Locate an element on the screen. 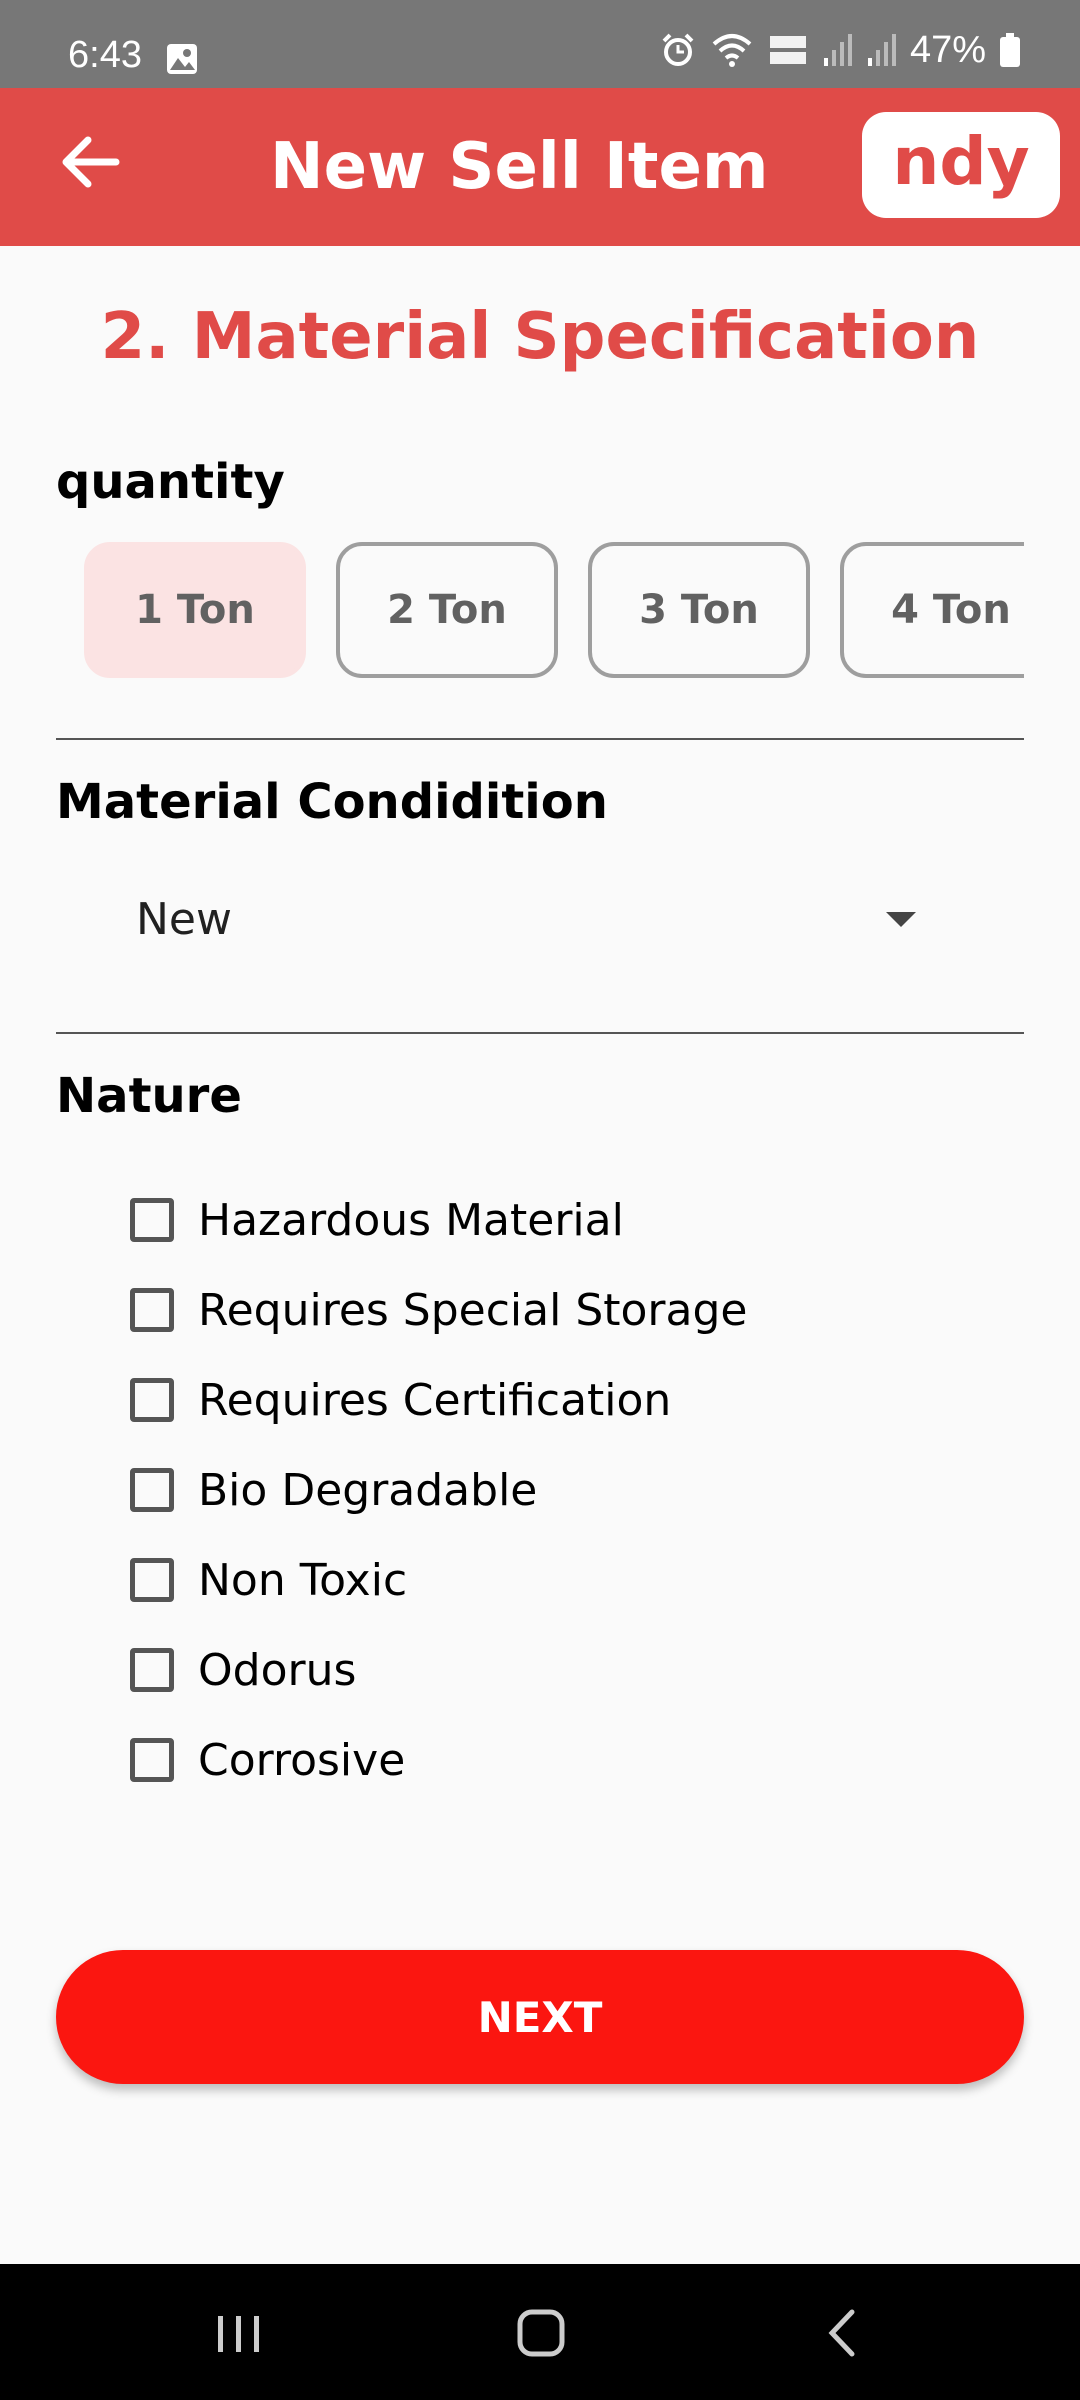 Image resolution: width=1080 pixels, height=2400 pixels. battery-percent: 47% is located at coordinates (947, 49).